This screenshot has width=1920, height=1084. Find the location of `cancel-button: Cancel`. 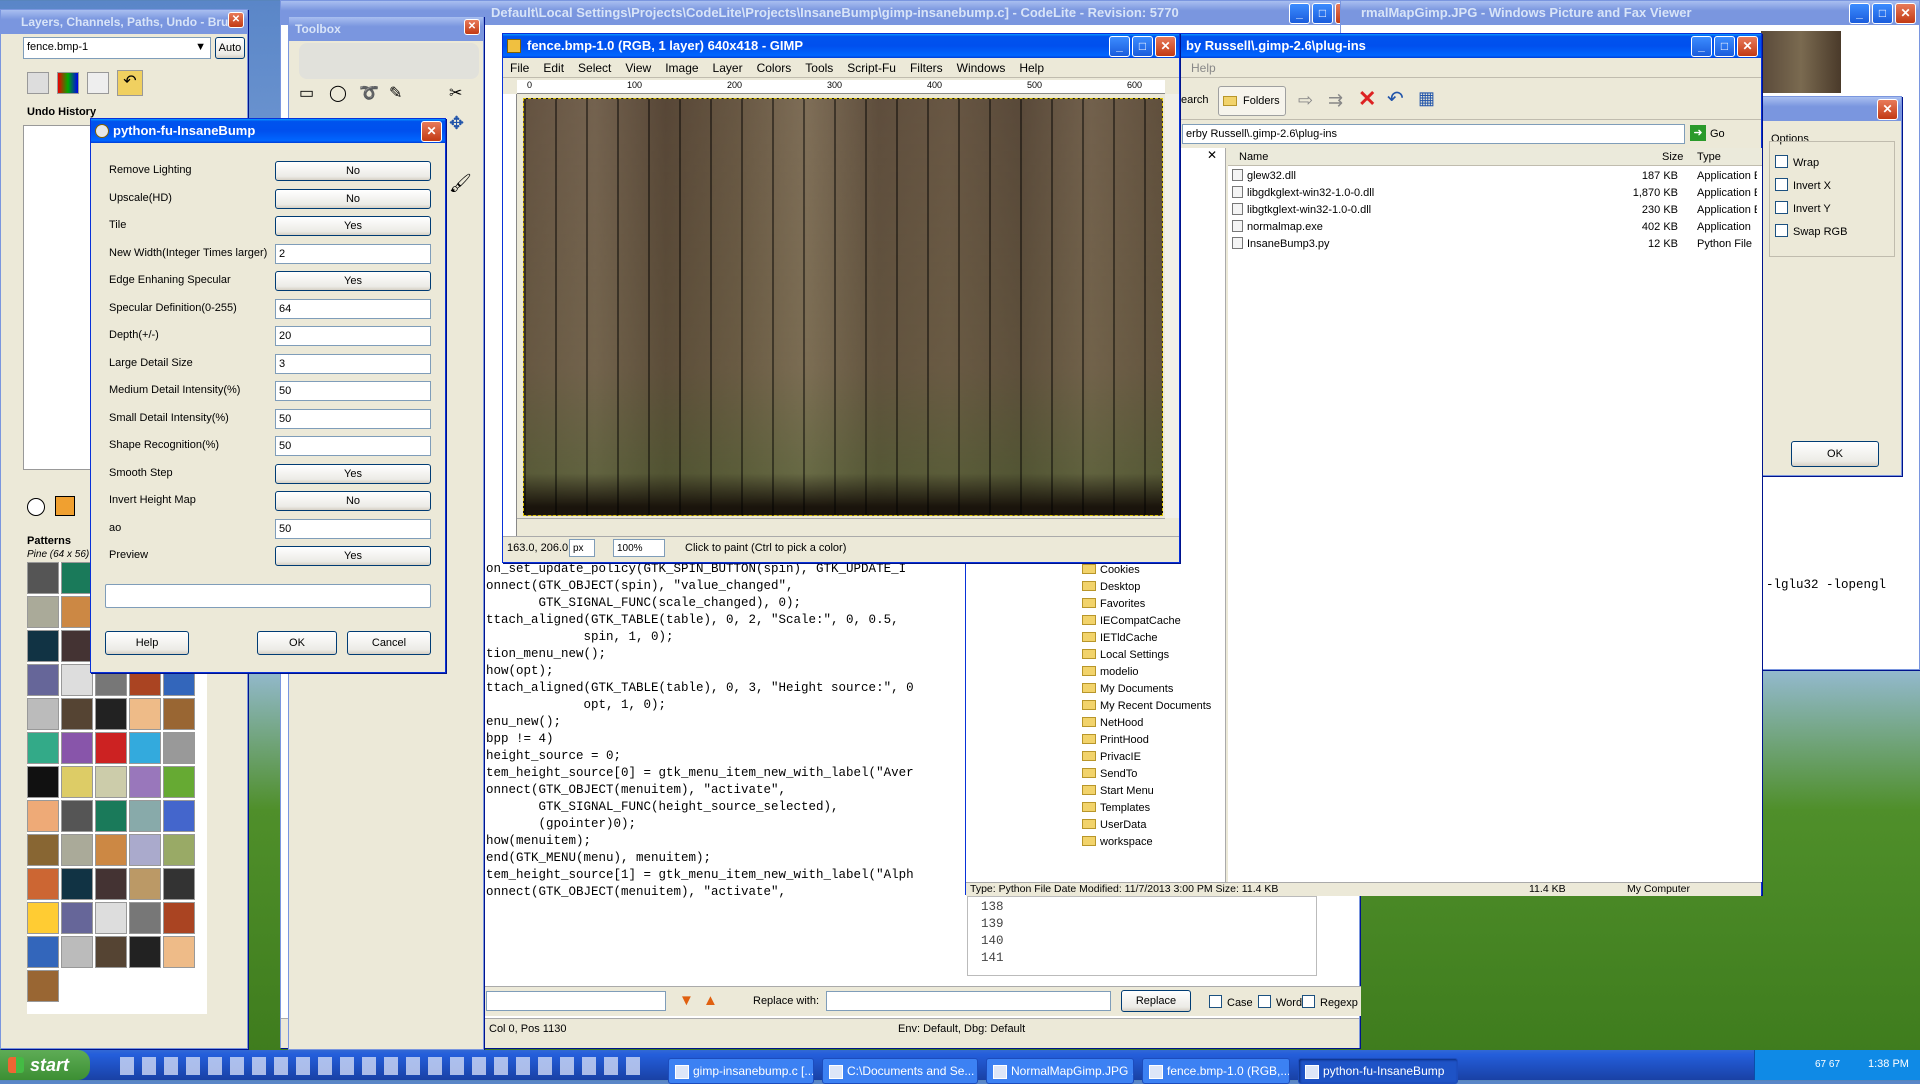

cancel-button: Cancel is located at coordinates (389, 643).